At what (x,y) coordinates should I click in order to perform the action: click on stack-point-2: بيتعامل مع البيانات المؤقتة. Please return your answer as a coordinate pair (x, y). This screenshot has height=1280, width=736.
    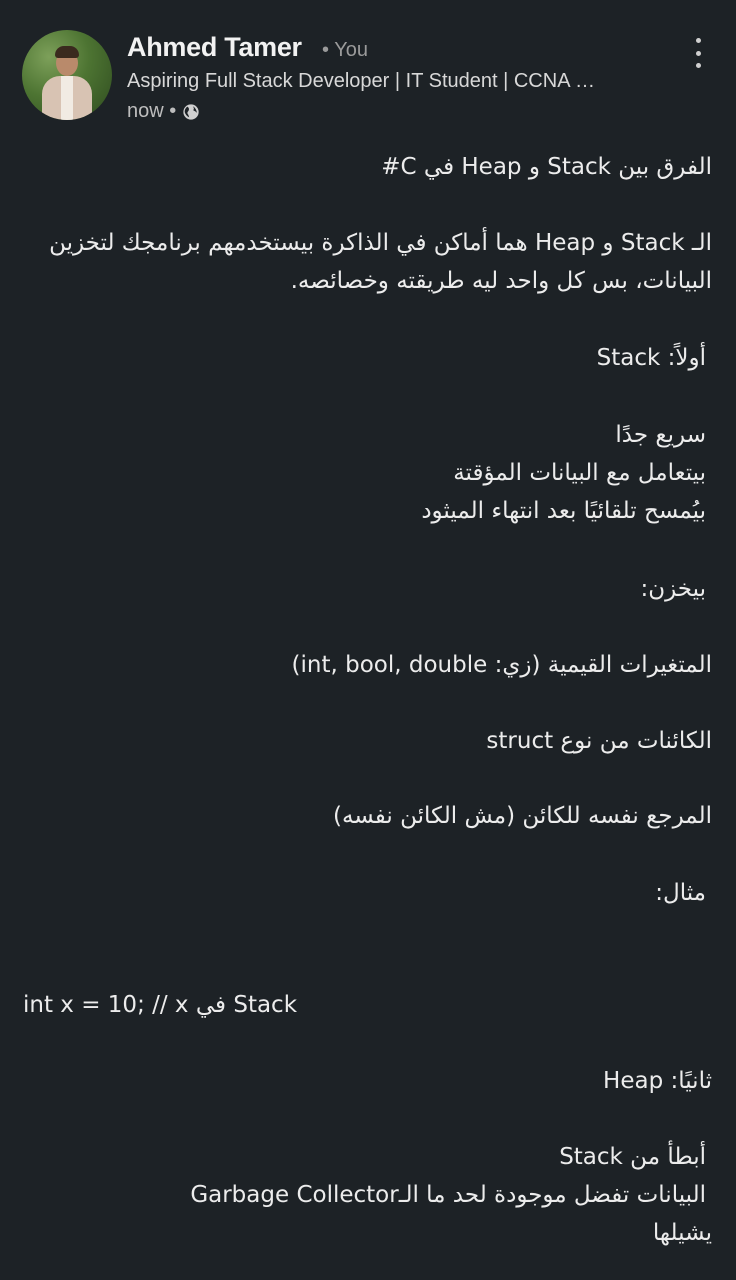
    Looking at the image, I should click on (579, 473).